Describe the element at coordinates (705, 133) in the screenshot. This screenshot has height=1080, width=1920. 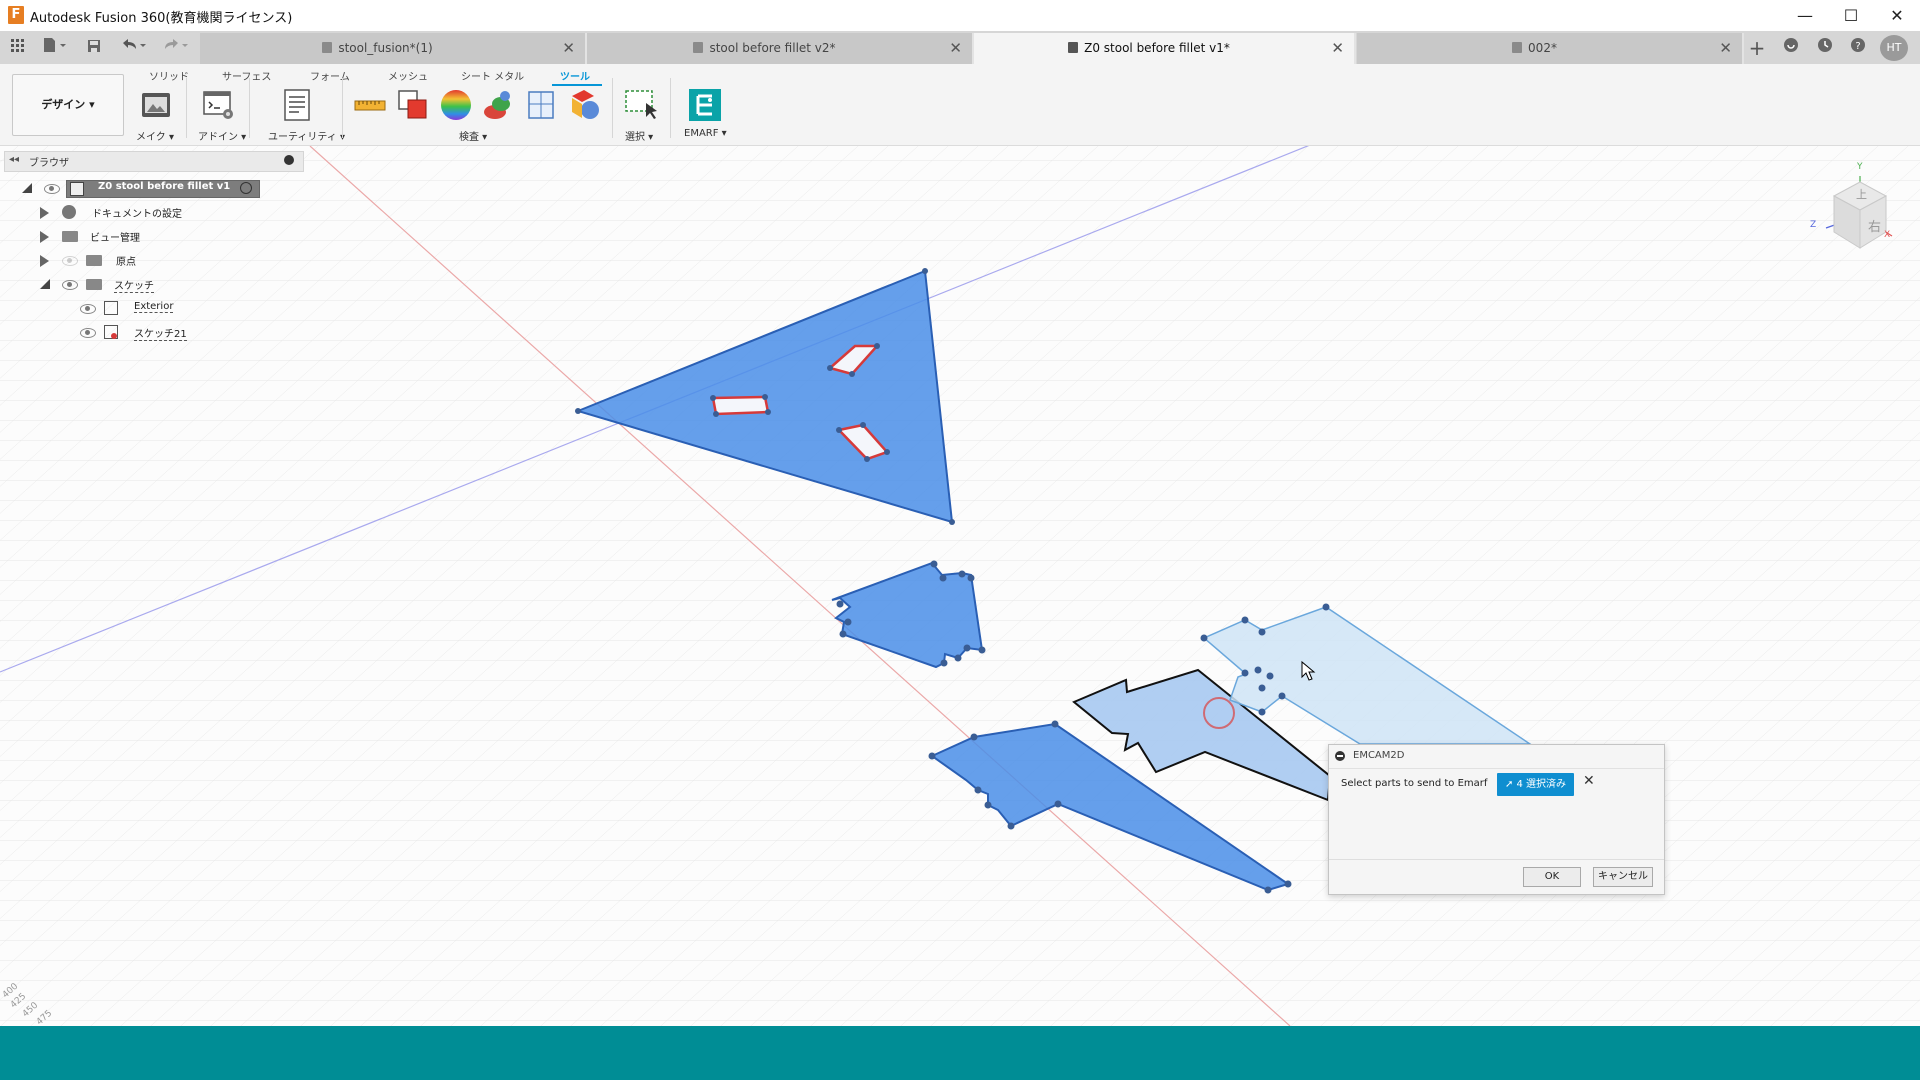
I see `emarf-group-label: EMARF ▾` at that location.